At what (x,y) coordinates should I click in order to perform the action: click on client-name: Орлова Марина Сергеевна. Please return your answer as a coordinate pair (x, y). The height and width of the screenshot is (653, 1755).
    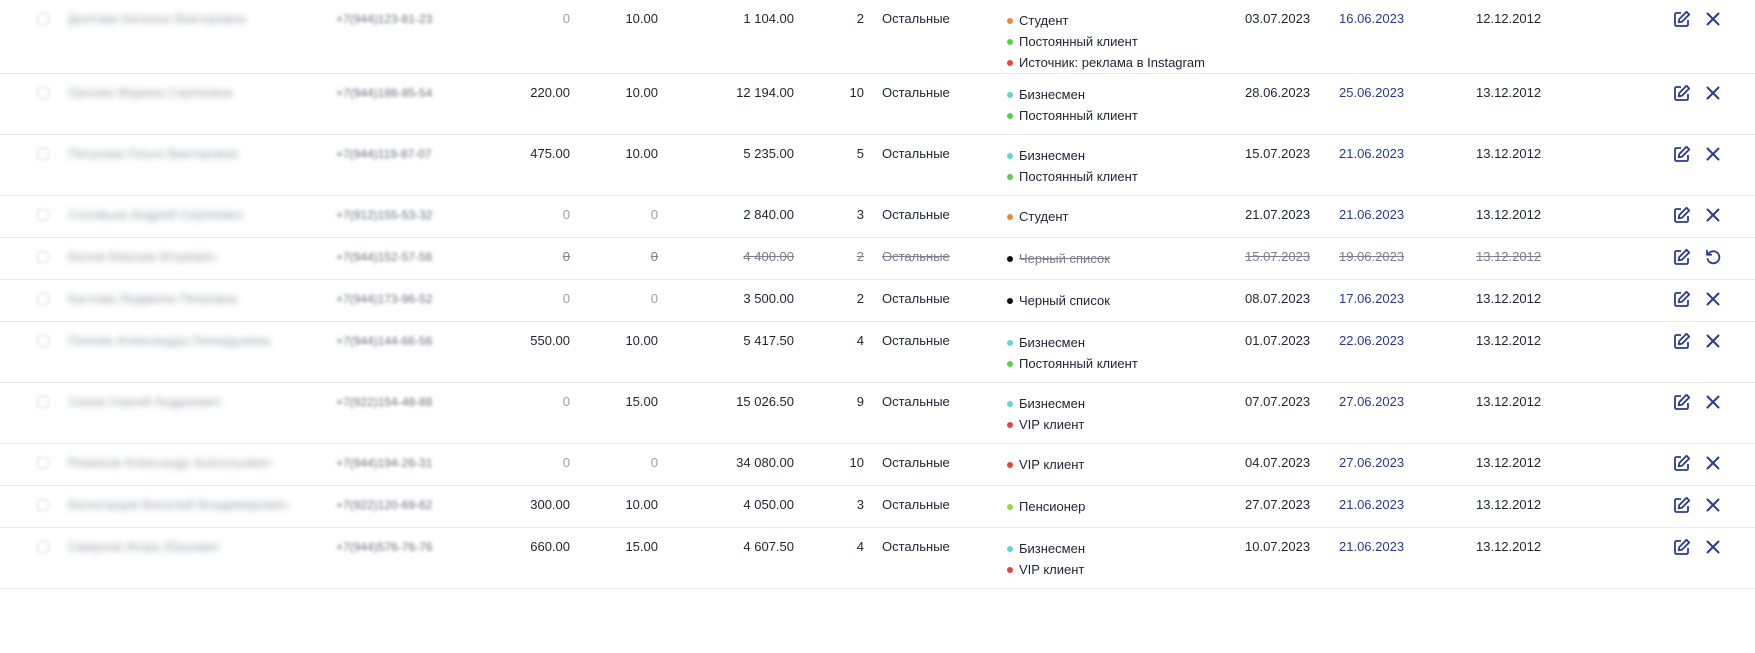
    Looking at the image, I should click on (150, 93).